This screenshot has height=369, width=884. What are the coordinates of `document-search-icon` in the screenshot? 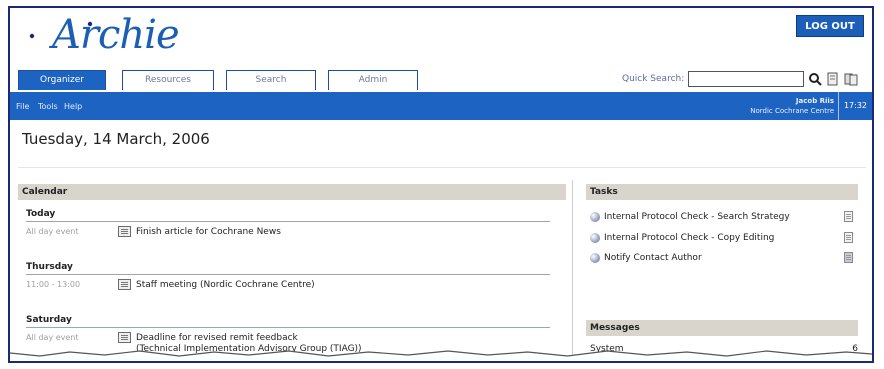 It's located at (833, 79).